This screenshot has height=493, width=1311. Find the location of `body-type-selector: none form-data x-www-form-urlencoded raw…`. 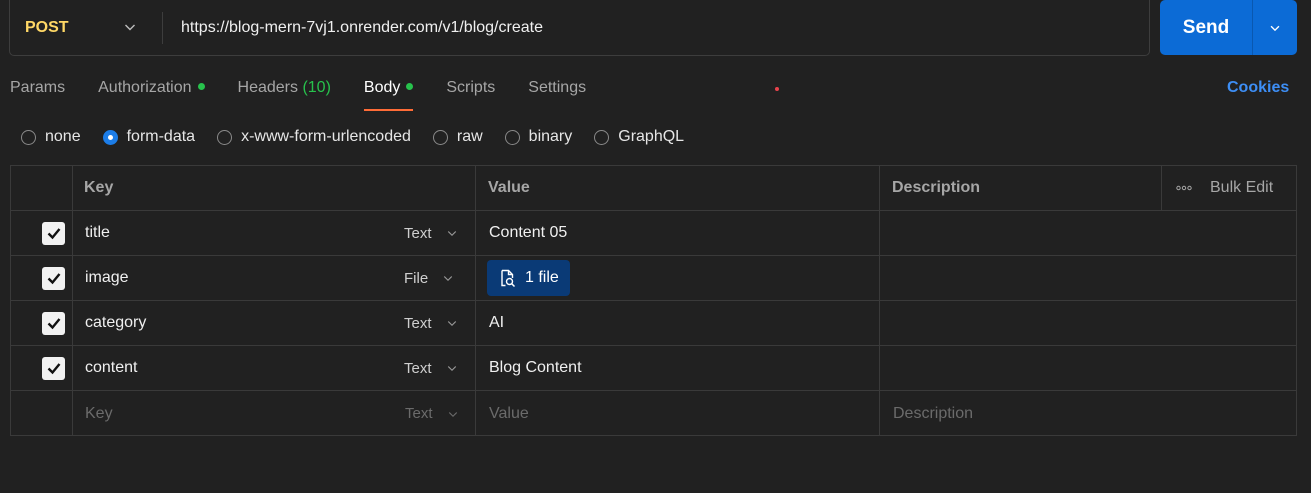

body-type-selector: none form-data x-www-form-urlencoded raw… is located at coordinates (363, 137).